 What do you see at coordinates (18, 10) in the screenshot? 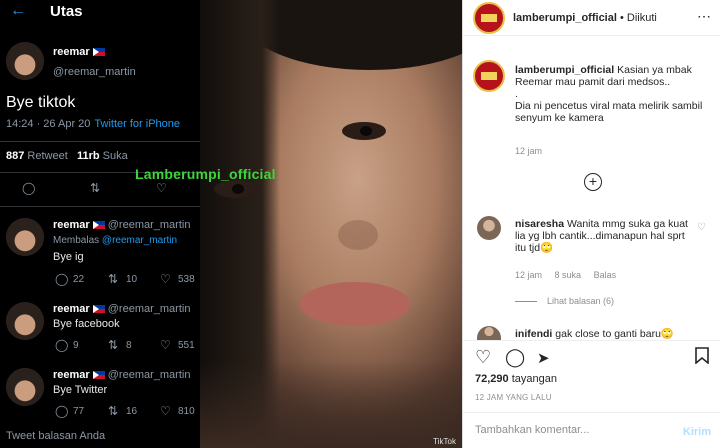
I see `arrow-left-icon: ←` at bounding box center [18, 10].